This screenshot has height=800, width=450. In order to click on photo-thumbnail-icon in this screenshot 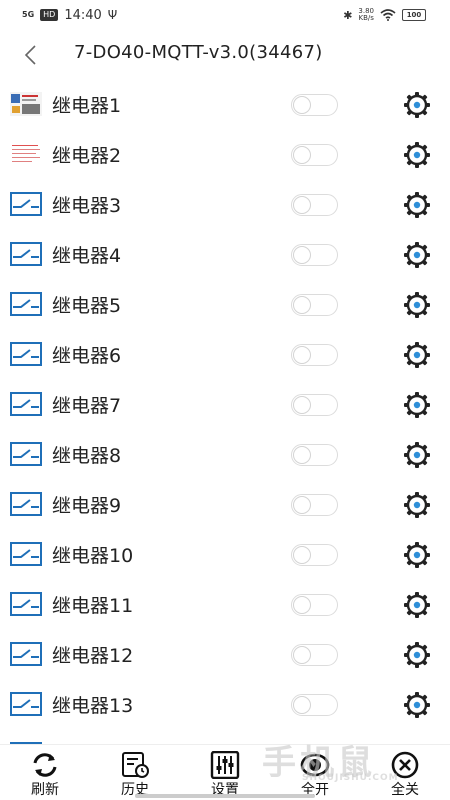, I will do `click(26, 104)`.